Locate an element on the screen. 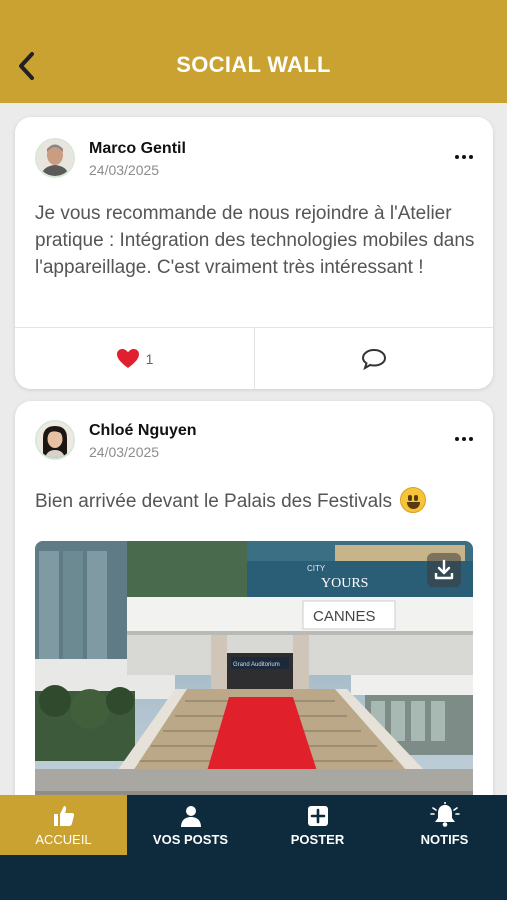  tab-label: POSTER is located at coordinates (317, 839).